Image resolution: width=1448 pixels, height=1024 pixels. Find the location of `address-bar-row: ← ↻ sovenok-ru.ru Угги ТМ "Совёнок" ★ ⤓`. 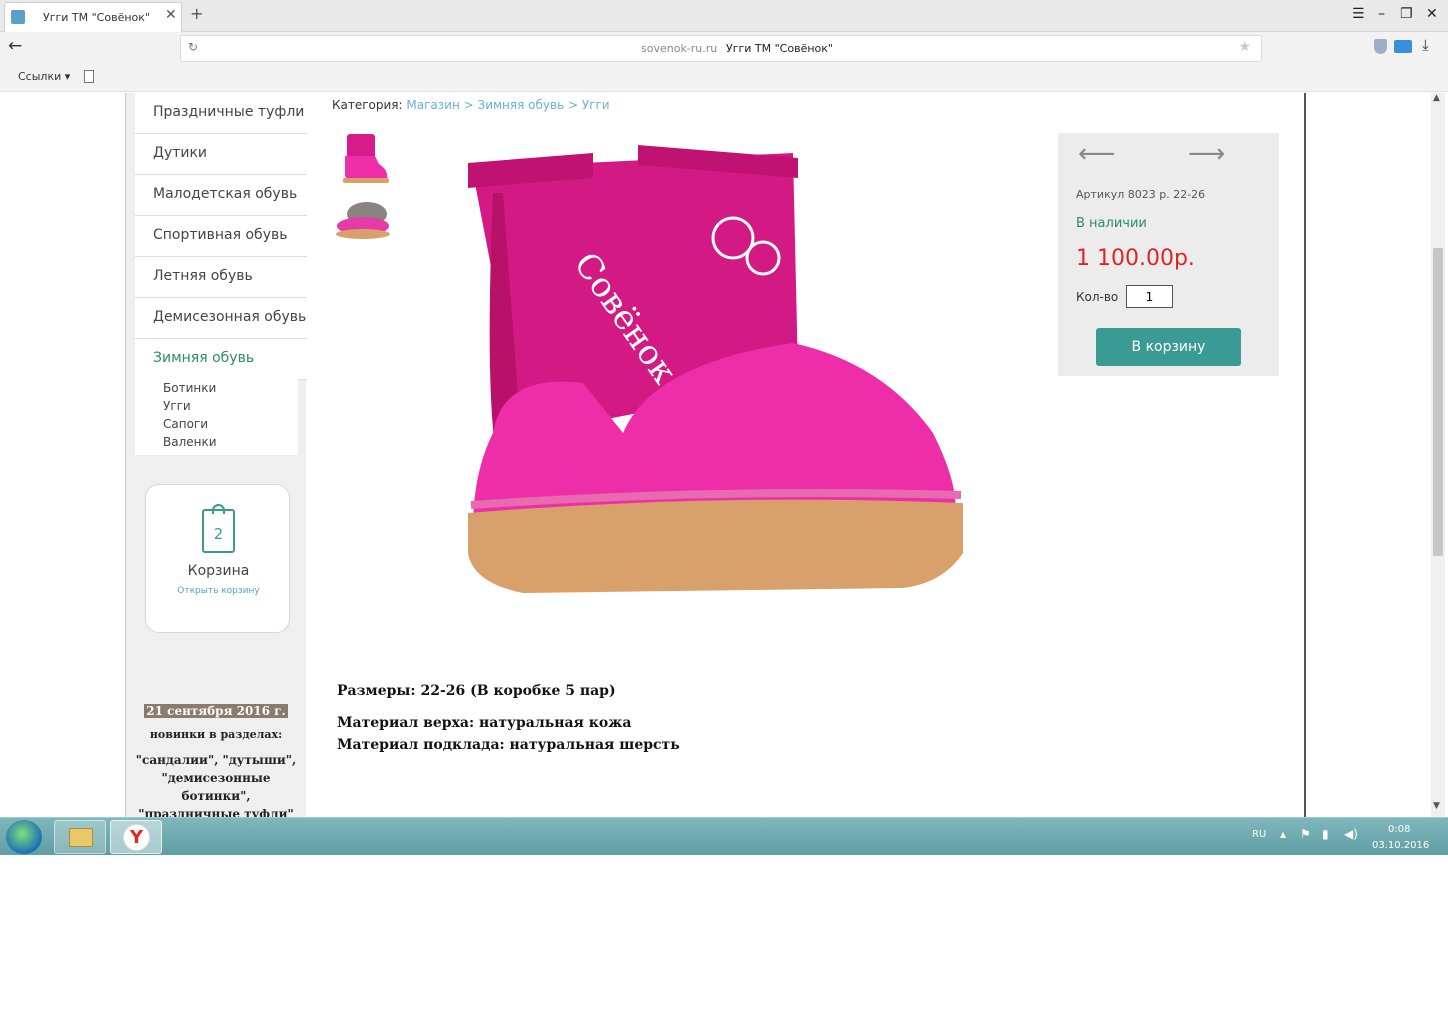

address-bar-row: ← ↻ sovenok-ru.ru Угги ТМ "Совёнок" ★ ⤓ is located at coordinates (724, 48).